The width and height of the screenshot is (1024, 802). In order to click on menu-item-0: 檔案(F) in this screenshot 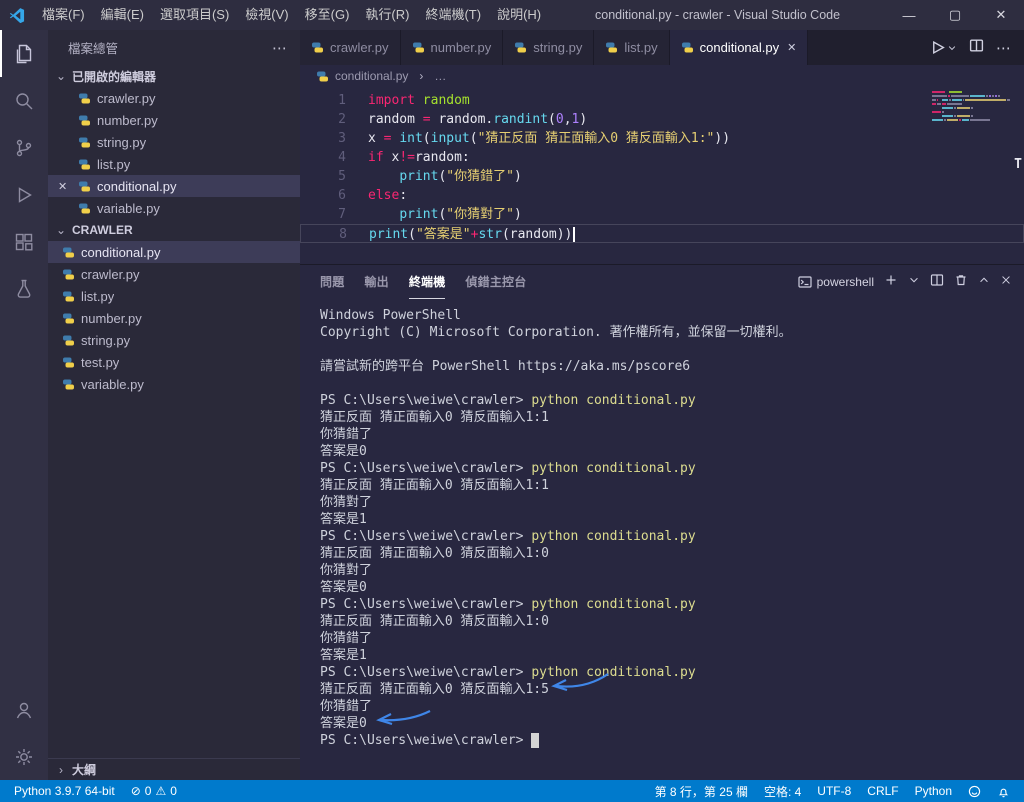, I will do `click(63, 15)`.